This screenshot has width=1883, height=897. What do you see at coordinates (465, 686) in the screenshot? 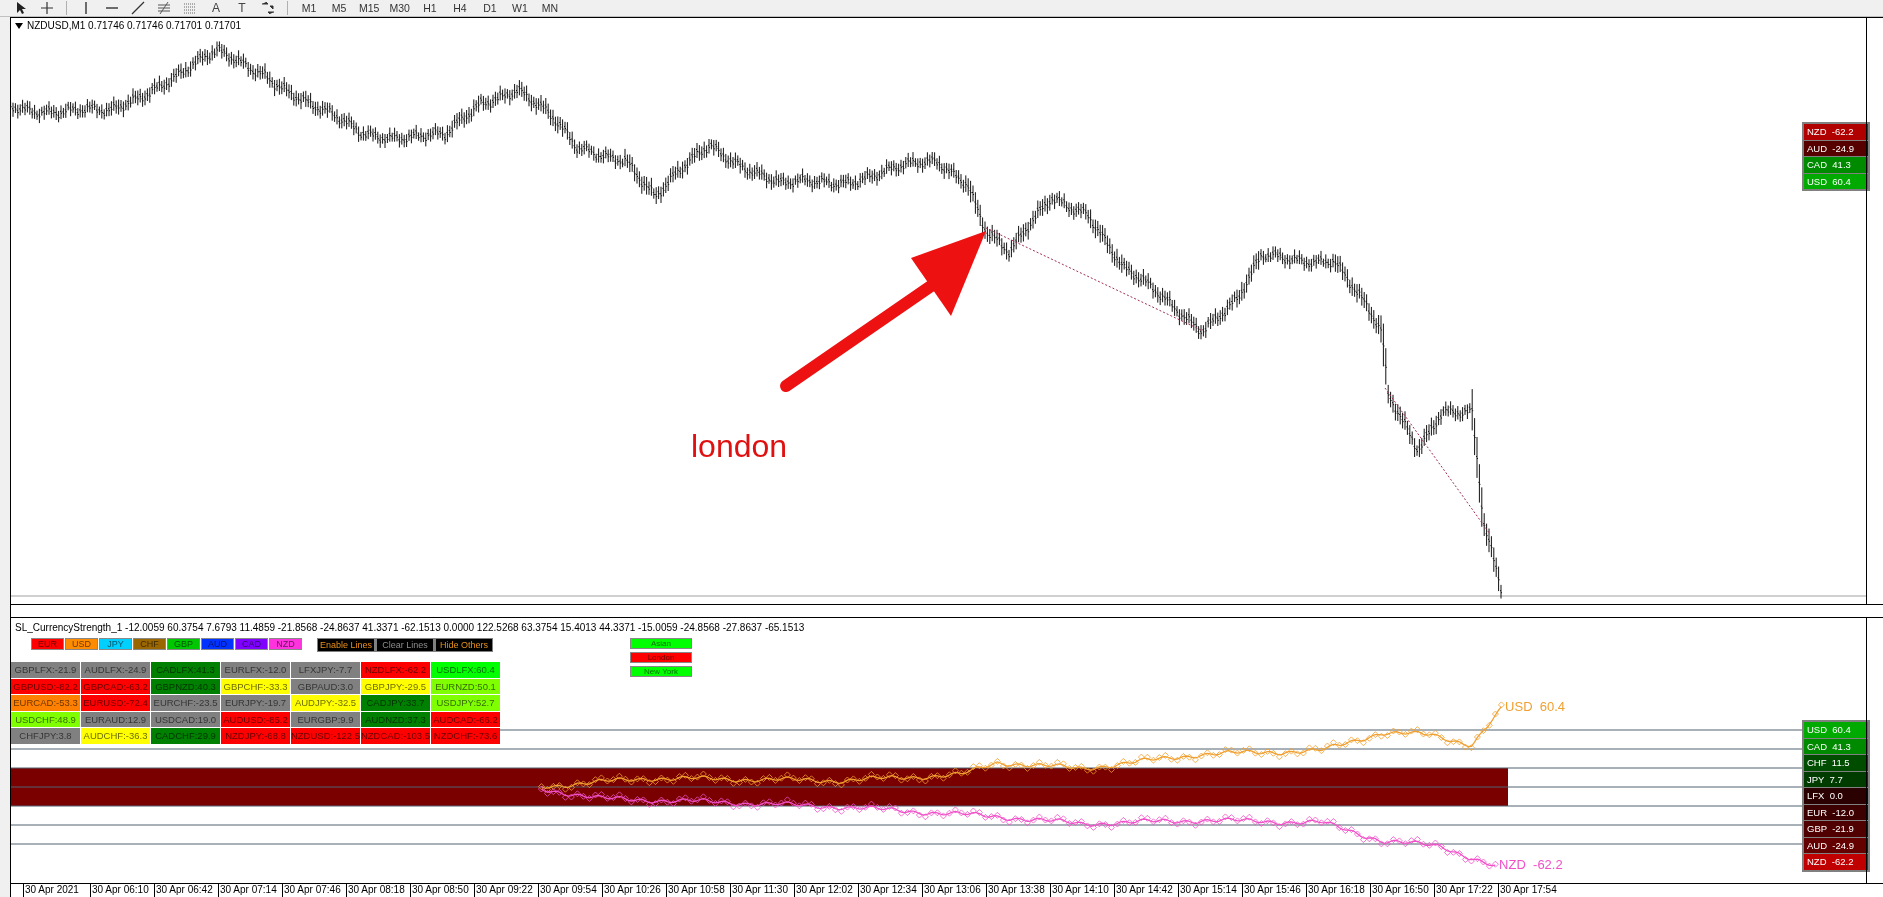
I see `pair-cell: EURNZD:50.1` at bounding box center [465, 686].